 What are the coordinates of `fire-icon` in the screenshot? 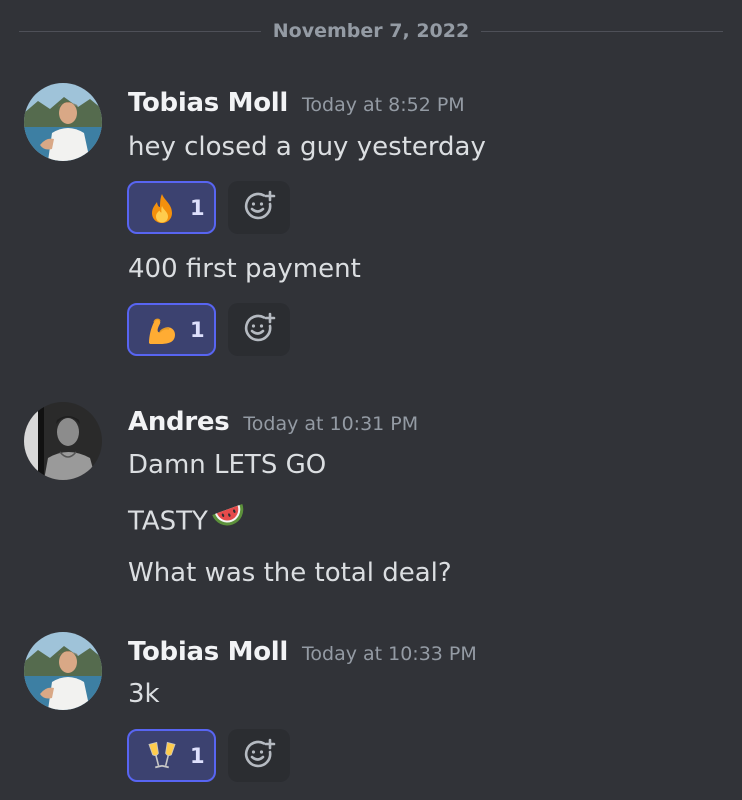 It's located at (162, 208).